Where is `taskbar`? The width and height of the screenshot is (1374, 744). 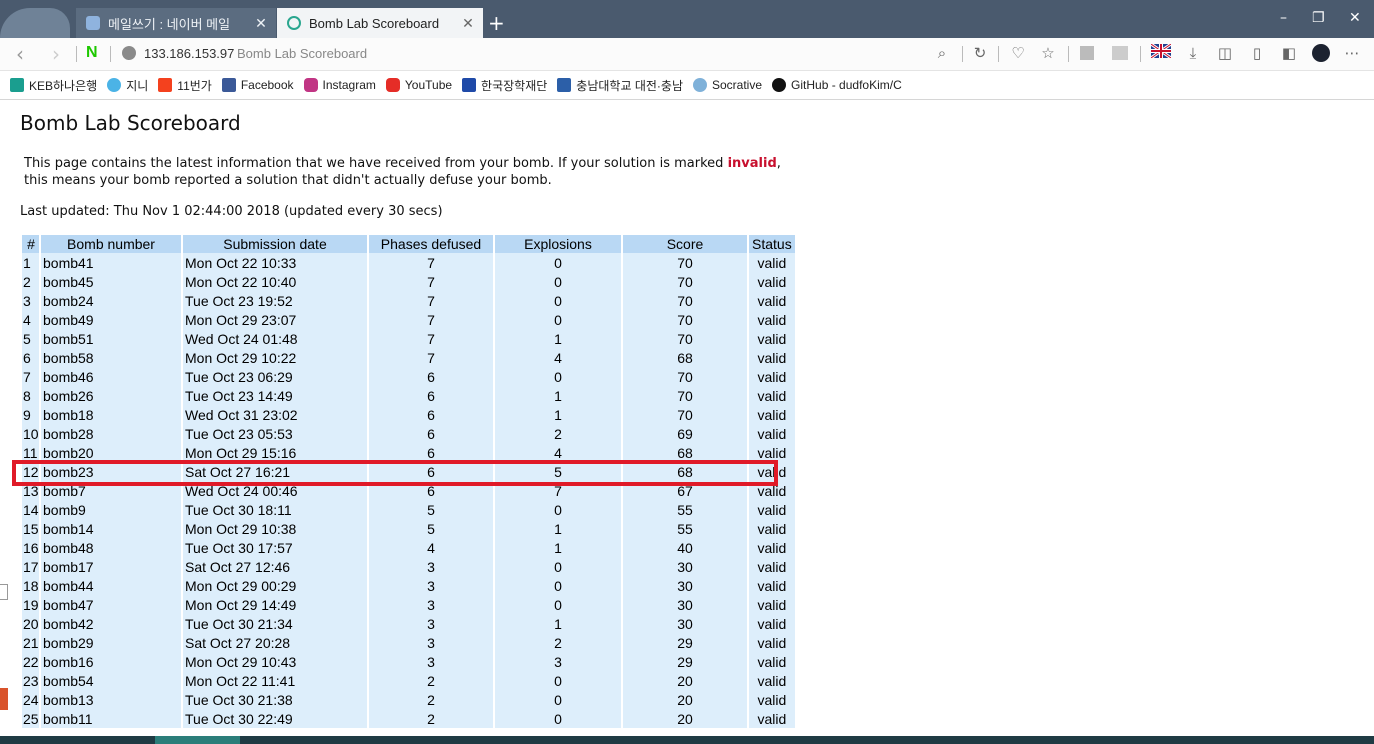
taskbar is located at coordinates (687, 740).